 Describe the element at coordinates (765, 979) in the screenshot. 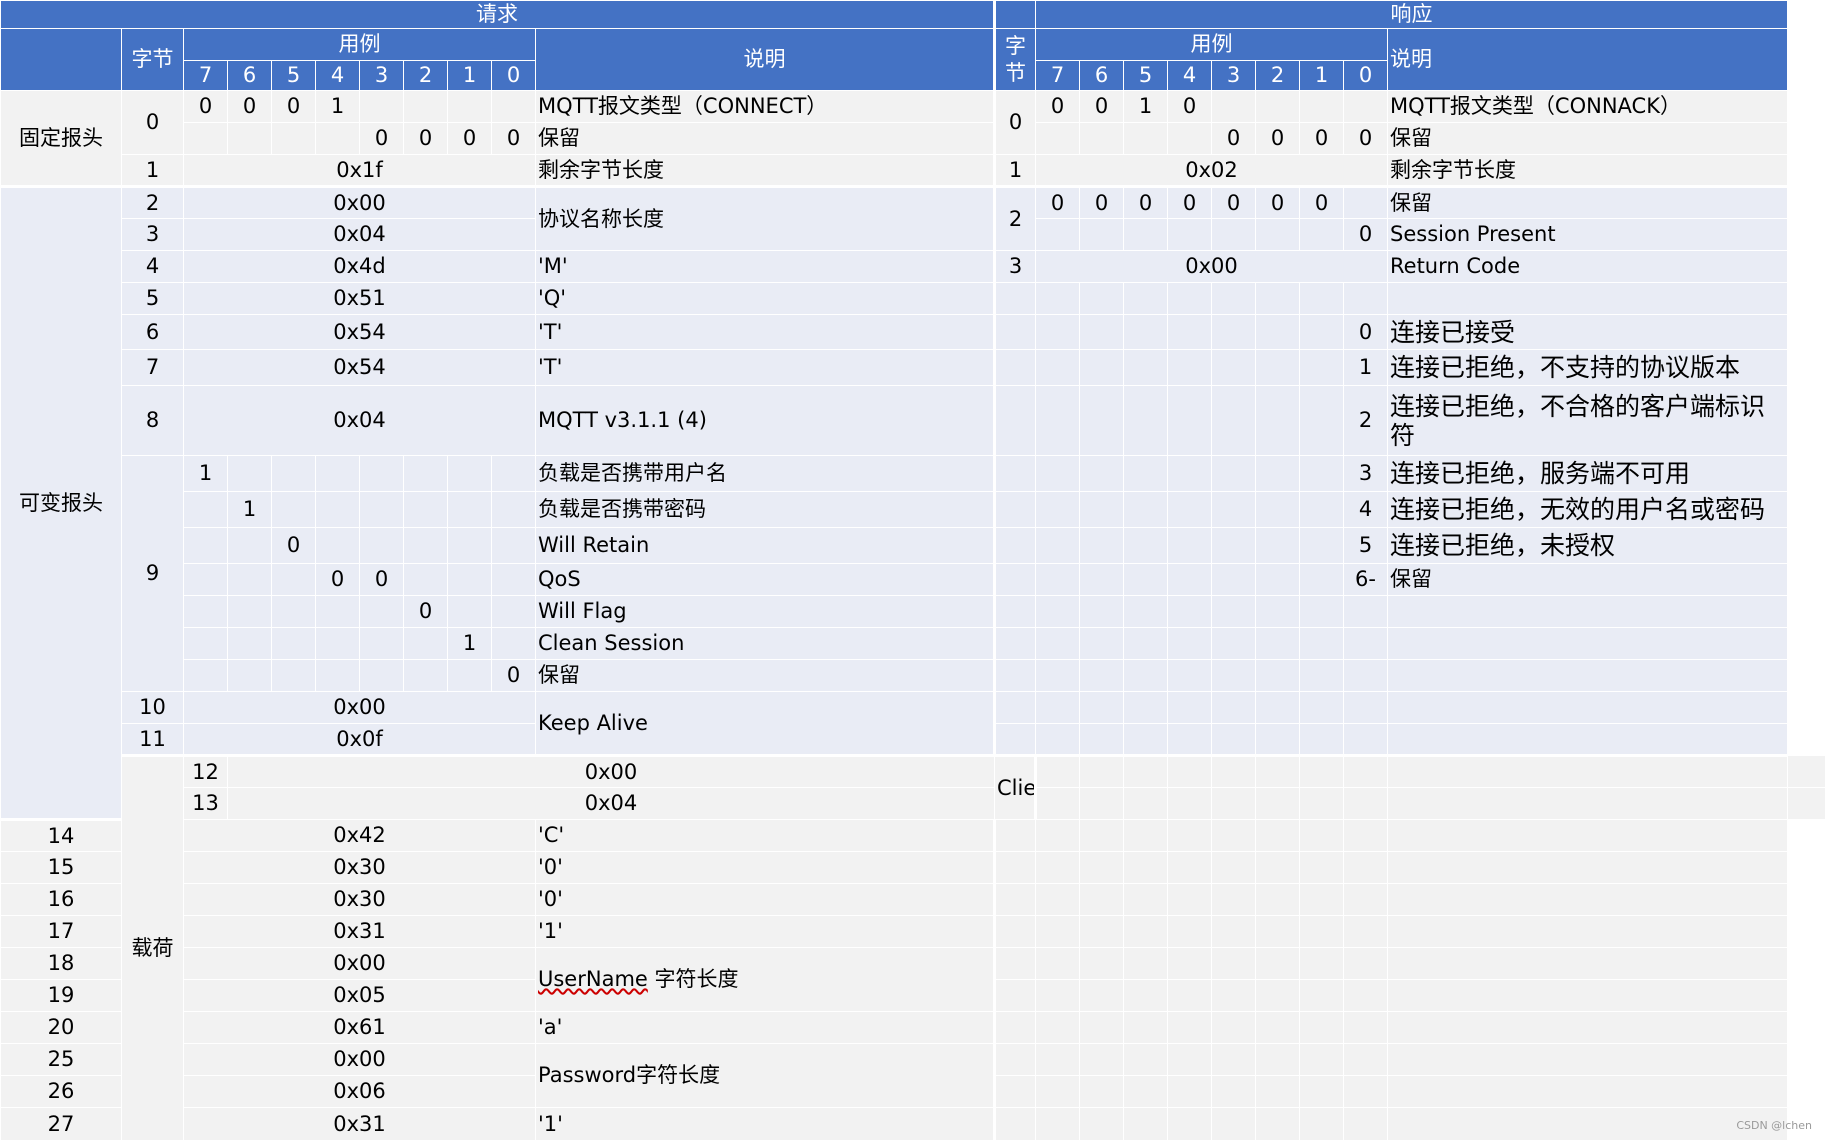

I see `req-b1819-desc: UserName 字符长度` at that location.